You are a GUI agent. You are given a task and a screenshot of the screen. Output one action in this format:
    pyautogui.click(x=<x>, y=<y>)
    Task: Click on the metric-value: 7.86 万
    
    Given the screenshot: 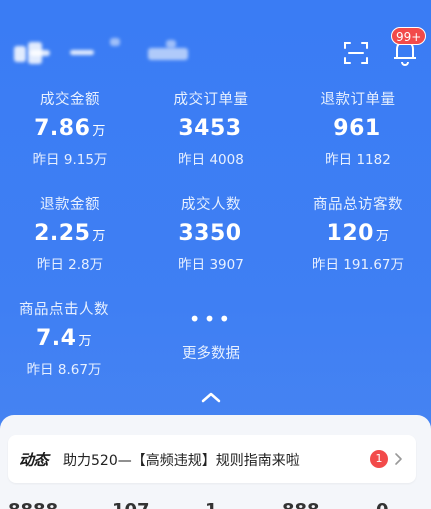 What is the action you would take?
    pyautogui.click(x=70, y=128)
    